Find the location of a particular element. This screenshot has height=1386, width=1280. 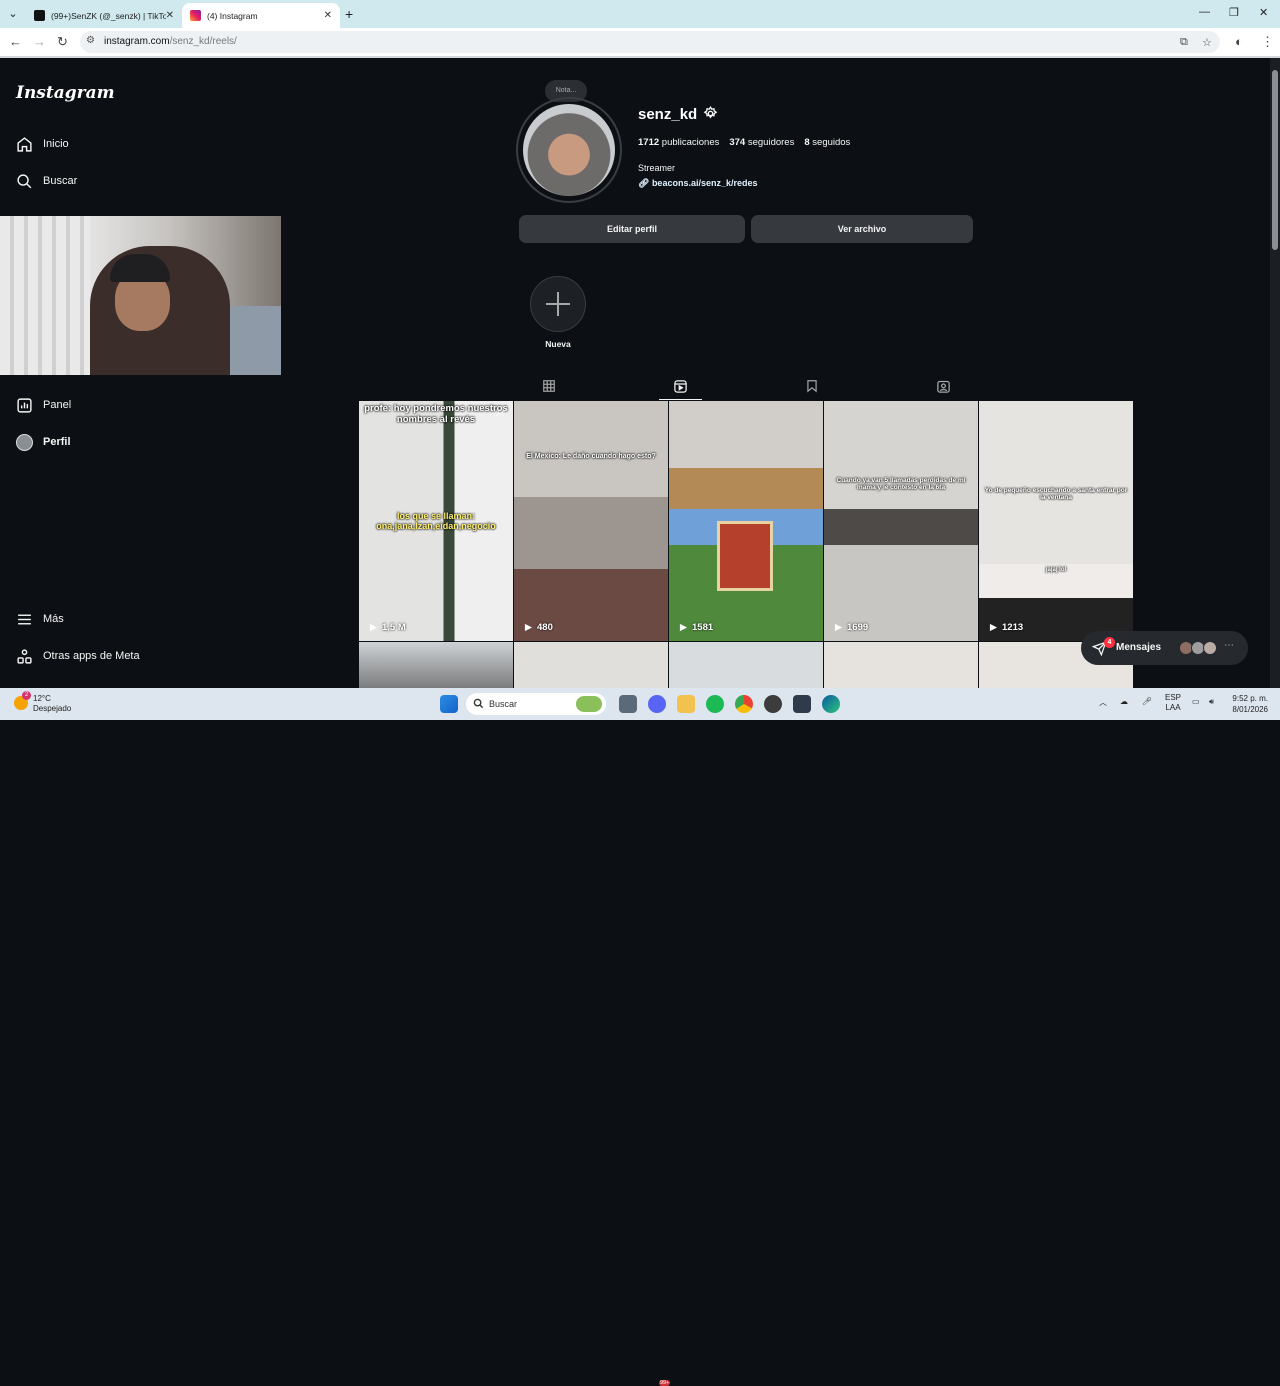

show-hidden-icons: ︿ is located at coordinates (1103, 702).